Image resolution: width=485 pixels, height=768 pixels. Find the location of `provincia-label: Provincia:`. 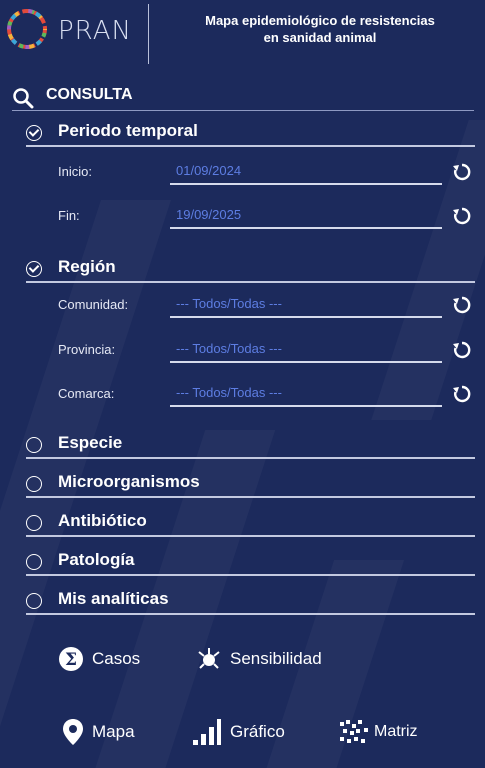

provincia-label: Provincia: is located at coordinates (87, 349).